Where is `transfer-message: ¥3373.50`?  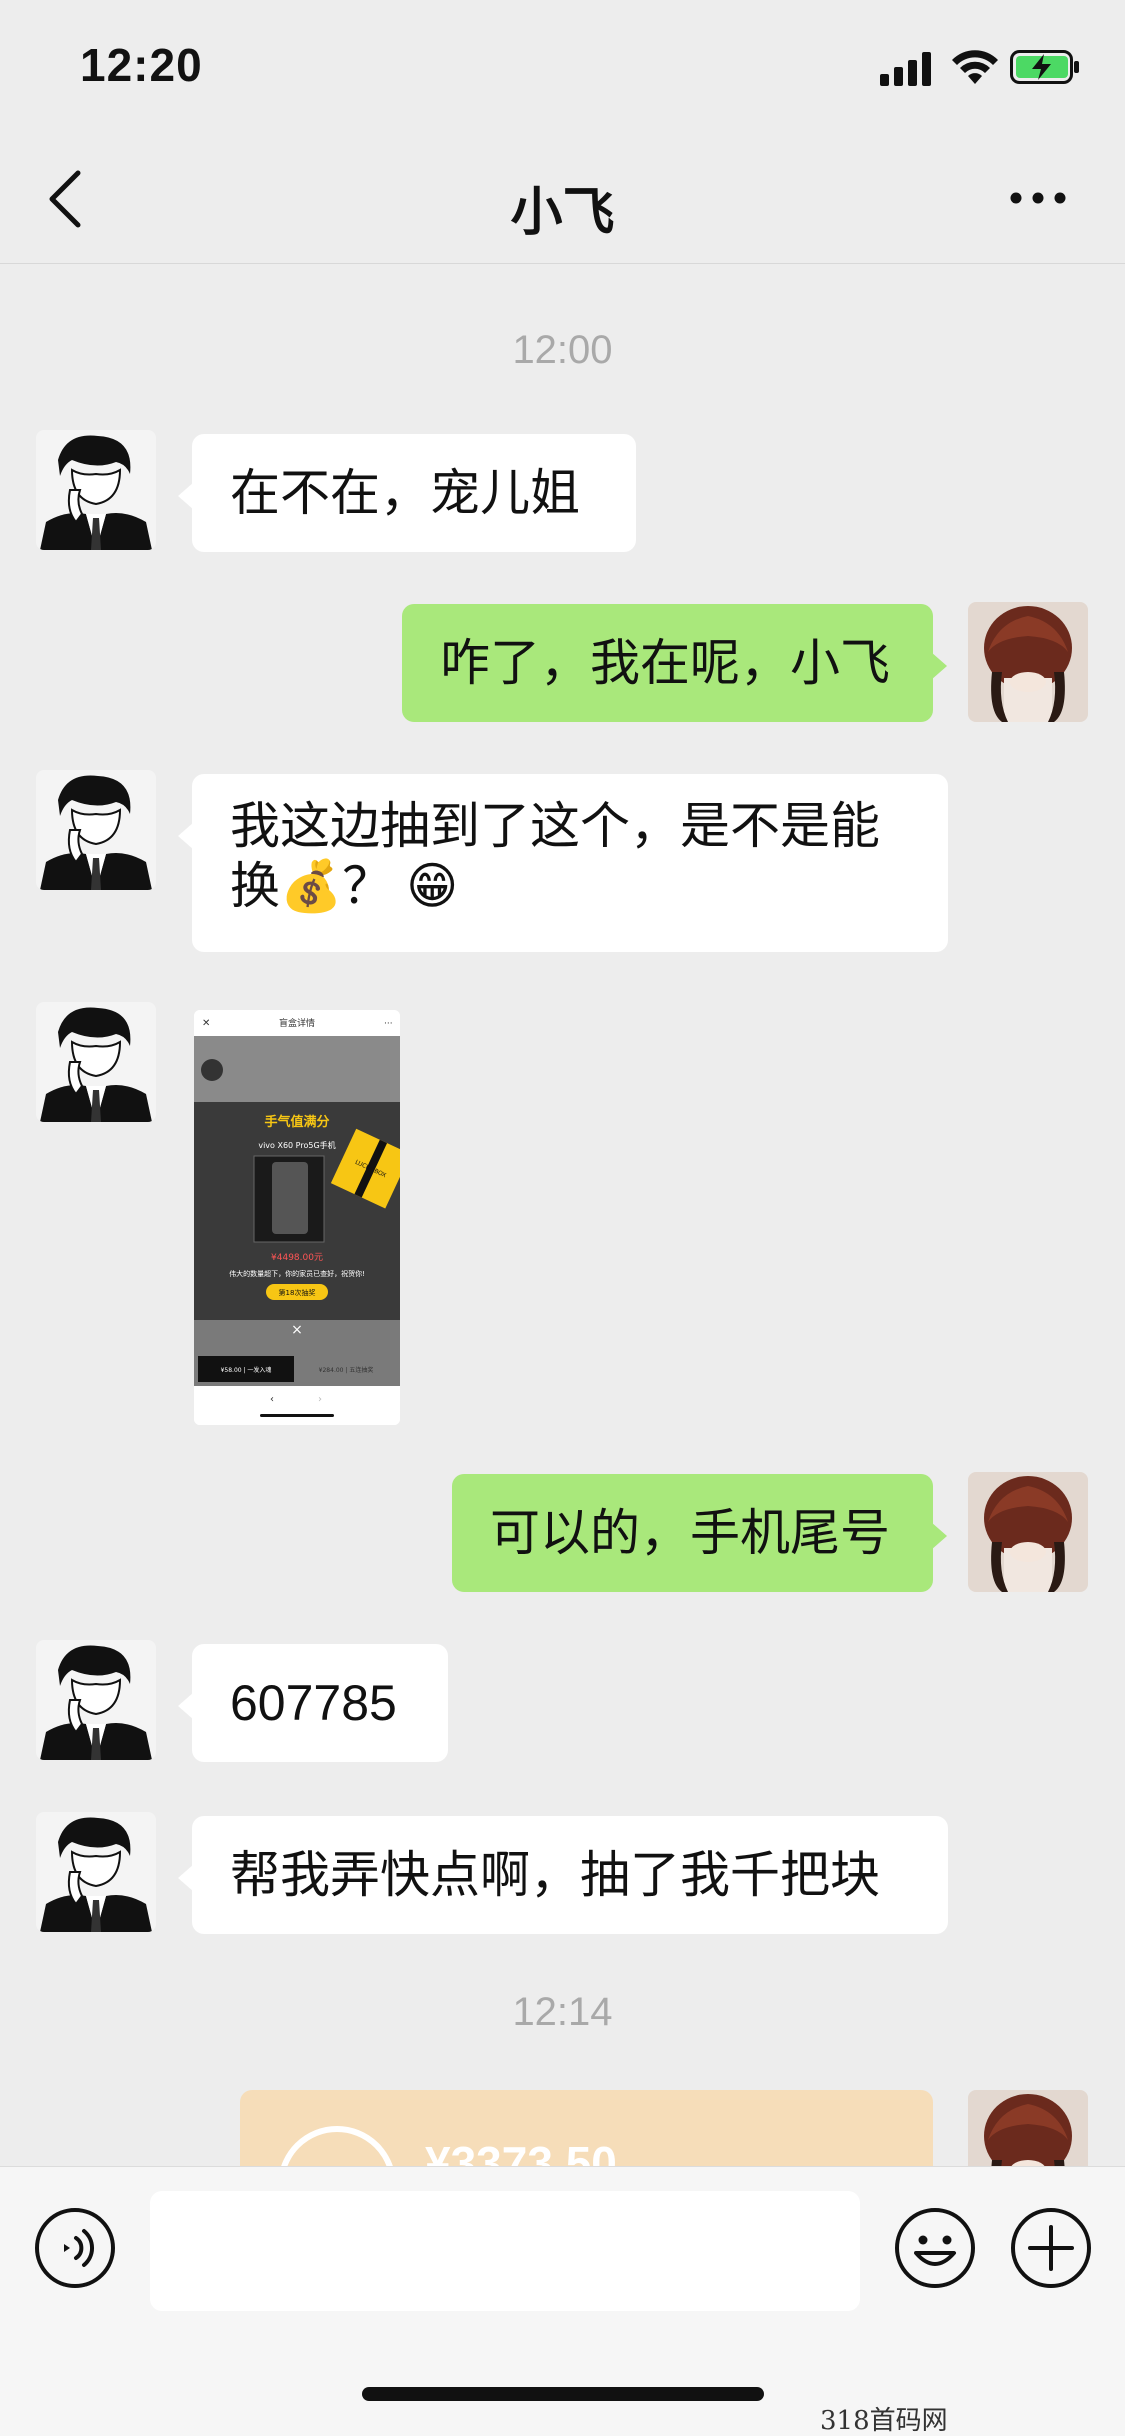
transfer-message: ¥3373.50 is located at coordinates (586, 2130).